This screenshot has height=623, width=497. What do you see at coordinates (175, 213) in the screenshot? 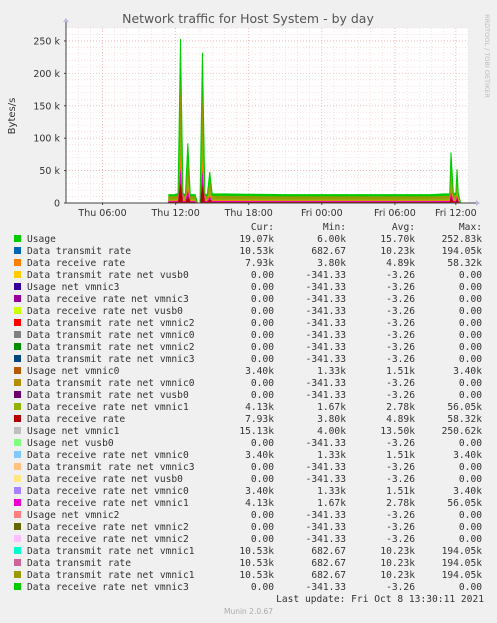
I see `x-tick-label: Thu 12:00` at bounding box center [175, 213].